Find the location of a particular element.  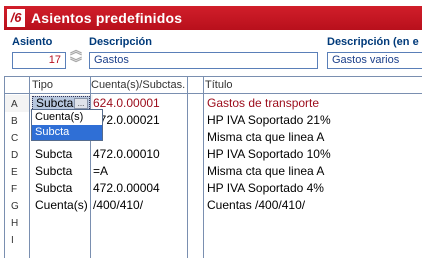

row-letter: D is located at coordinates (15, 155).